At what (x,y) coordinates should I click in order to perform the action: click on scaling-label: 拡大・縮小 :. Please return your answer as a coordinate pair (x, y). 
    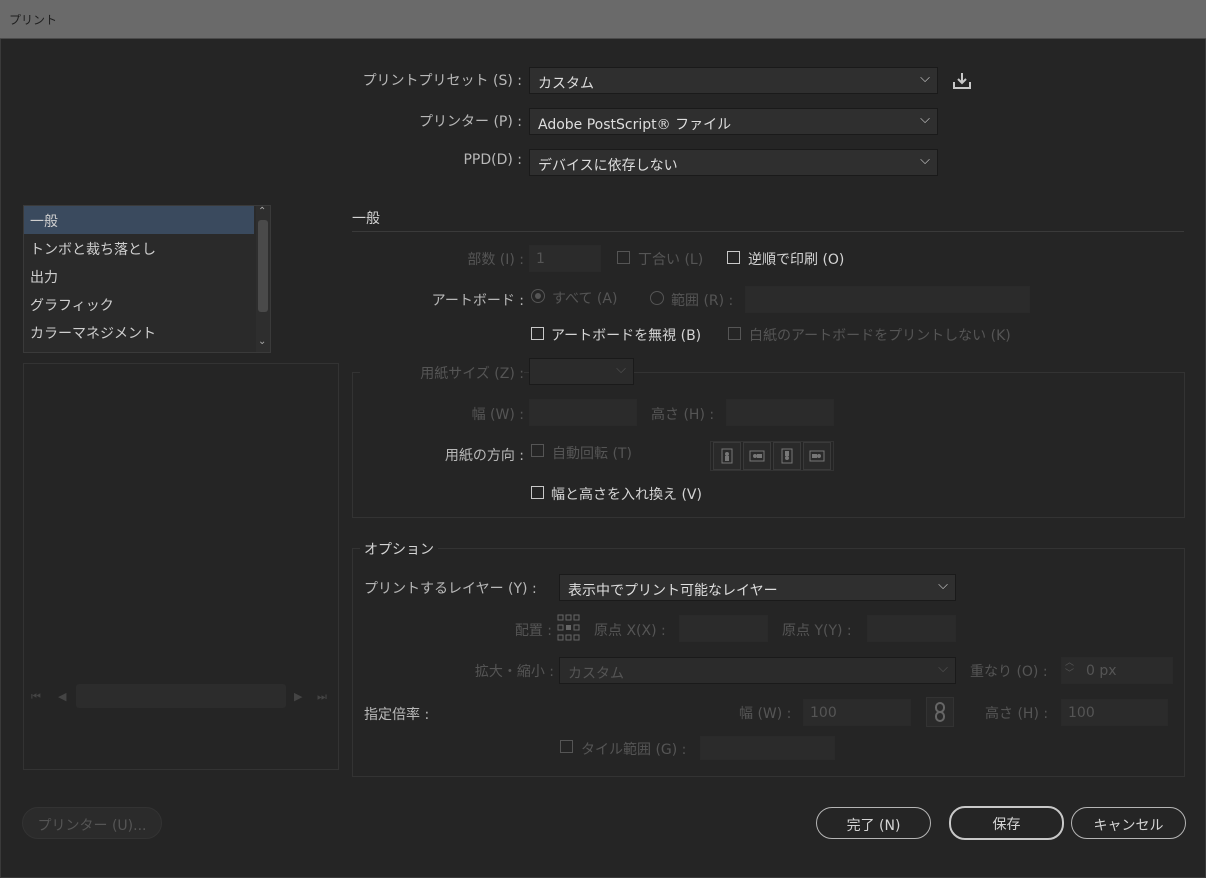
    Looking at the image, I should click on (514, 672).